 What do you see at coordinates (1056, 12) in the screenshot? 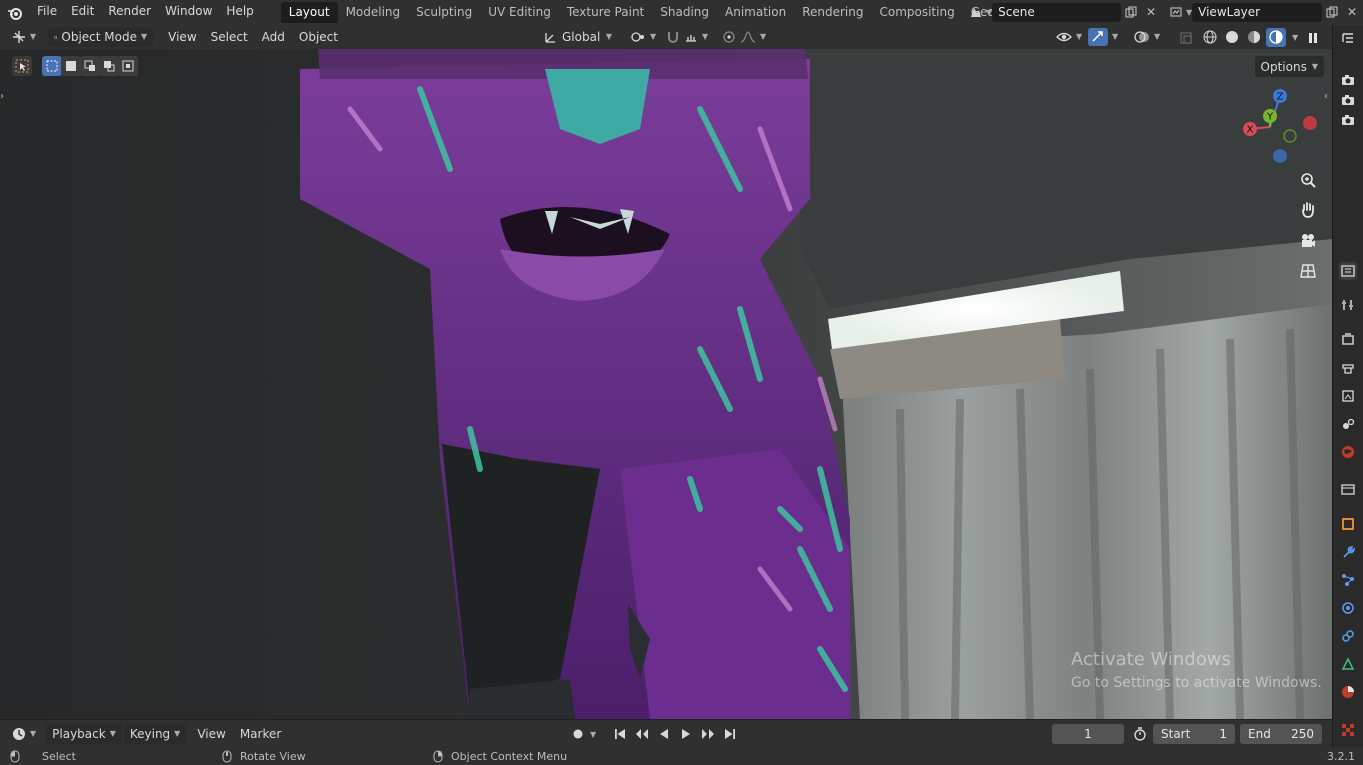
I see `scene-name-field: Scene` at bounding box center [1056, 12].